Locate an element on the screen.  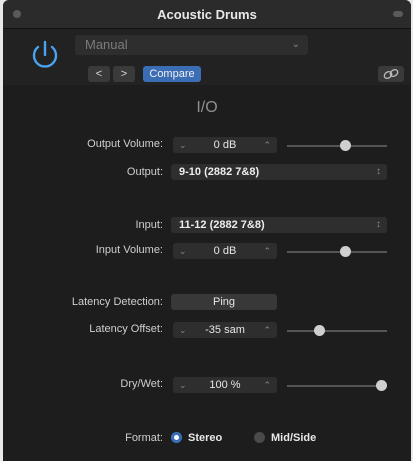
input-volume-slider is located at coordinates (337, 251).